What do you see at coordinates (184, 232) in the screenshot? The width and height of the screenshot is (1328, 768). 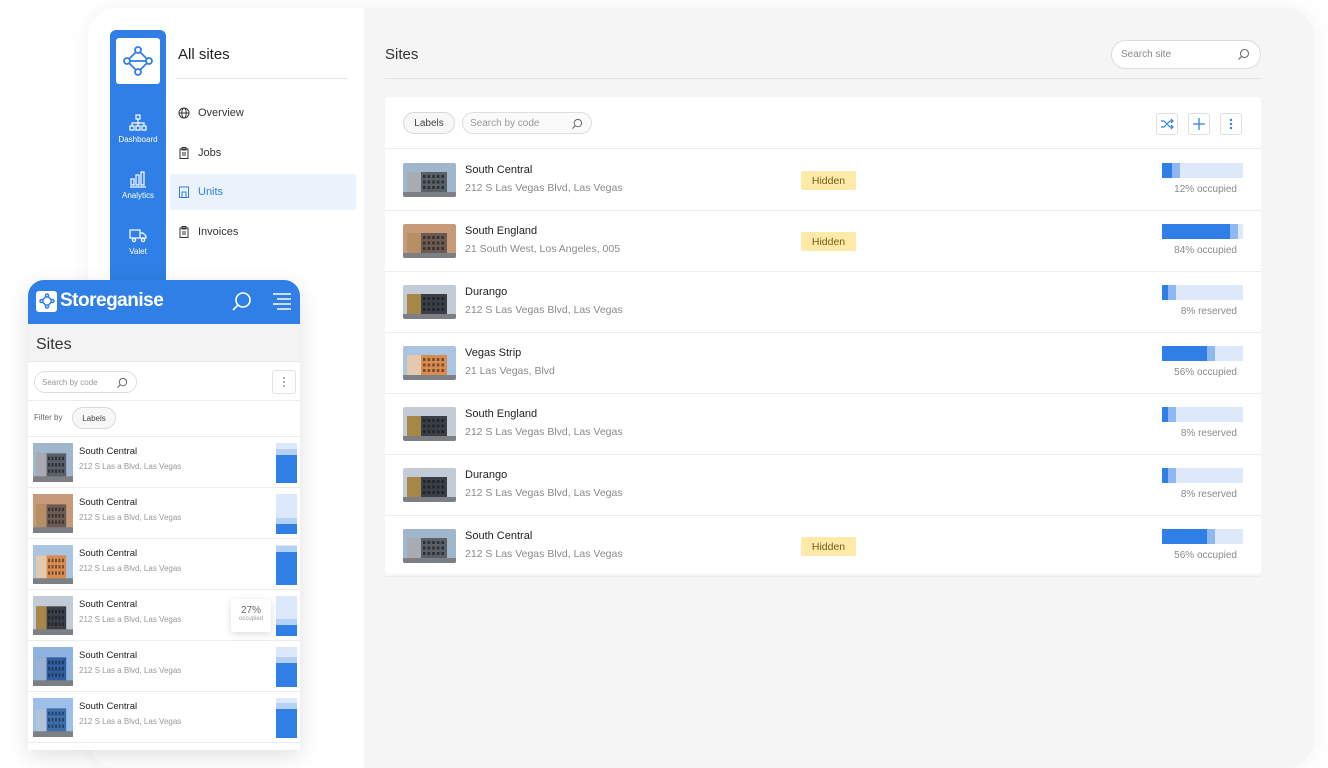 I see `clipboard-icon` at bounding box center [184, 232].